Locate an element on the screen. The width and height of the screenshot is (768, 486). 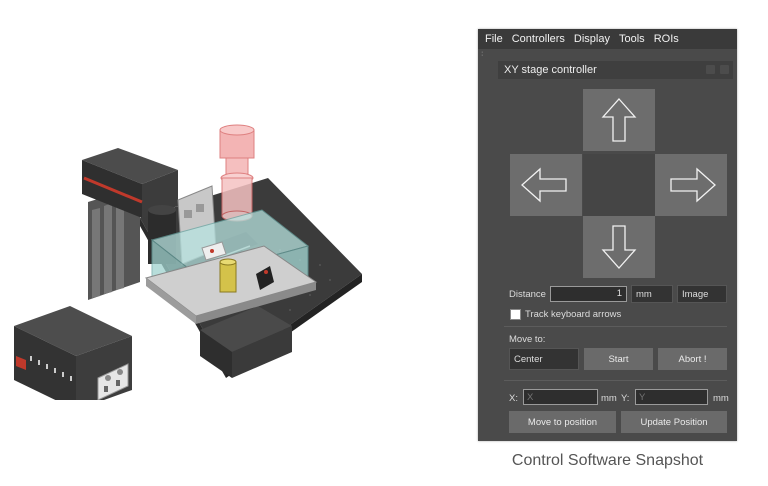
move-to-position-button: Move to position is located at coordinates (562, 422).